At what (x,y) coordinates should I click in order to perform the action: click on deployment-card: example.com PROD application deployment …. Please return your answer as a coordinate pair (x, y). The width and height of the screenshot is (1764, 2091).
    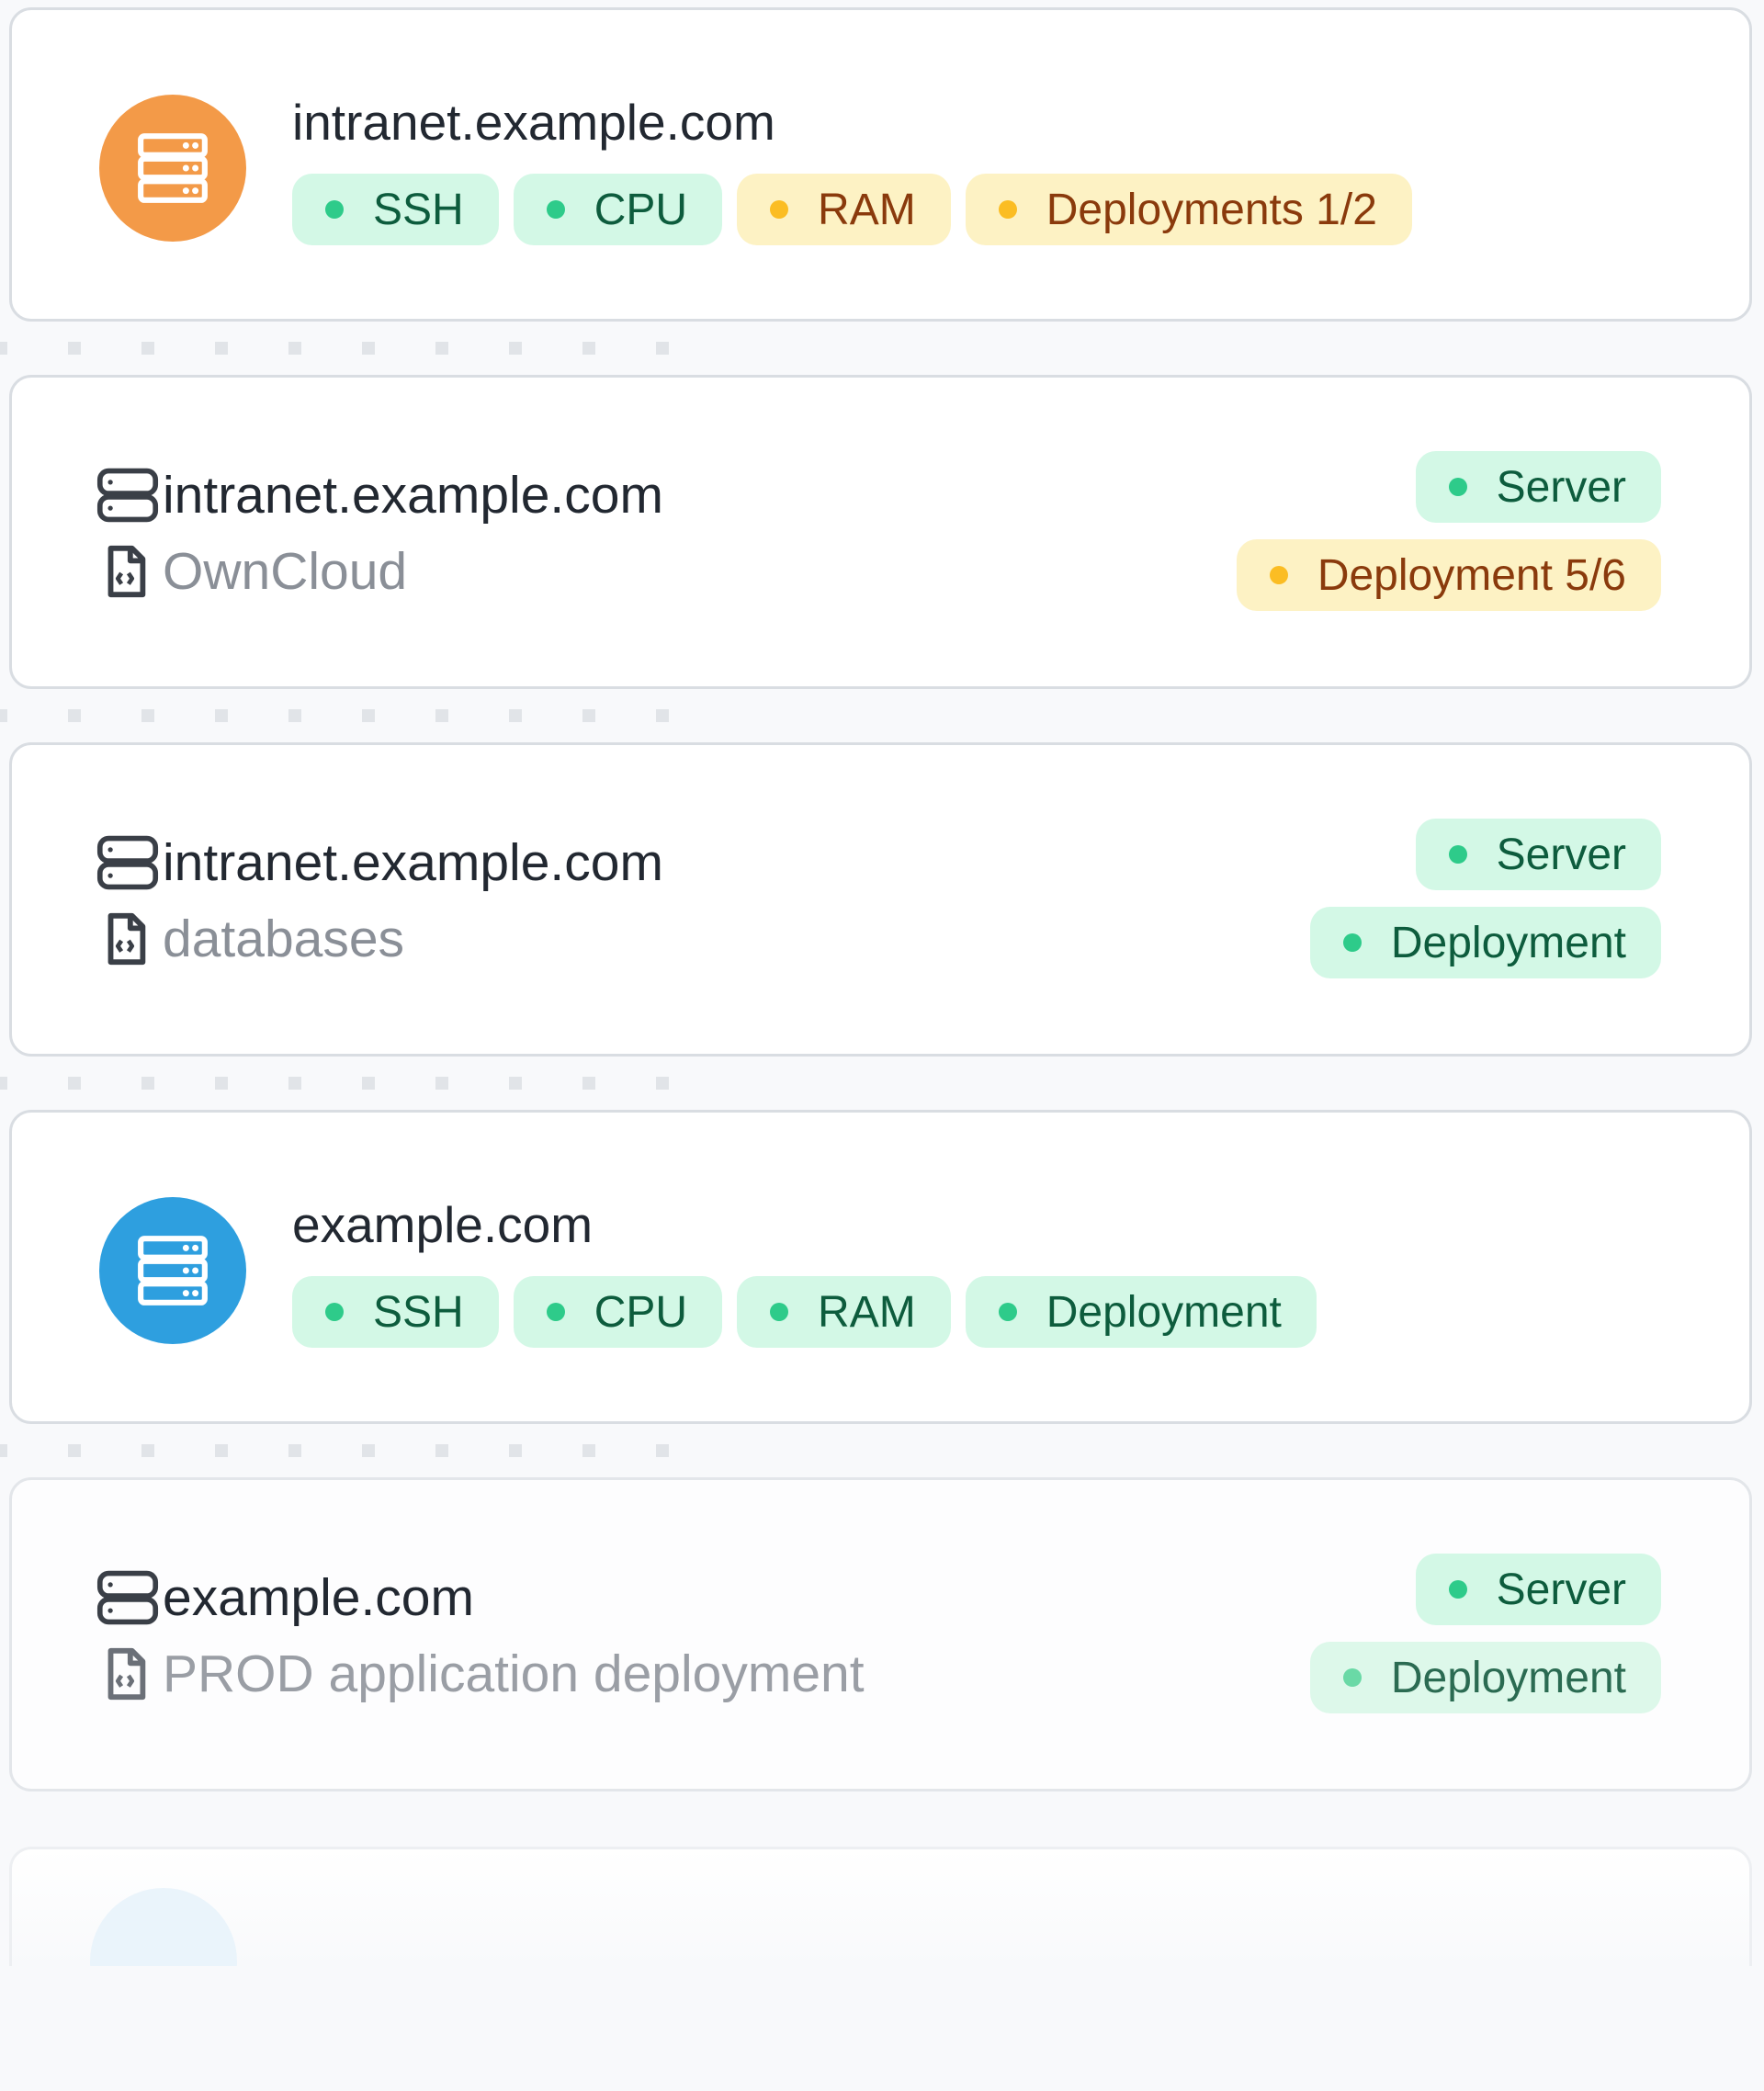
    Looking at the image, I should click on (880, 1634).